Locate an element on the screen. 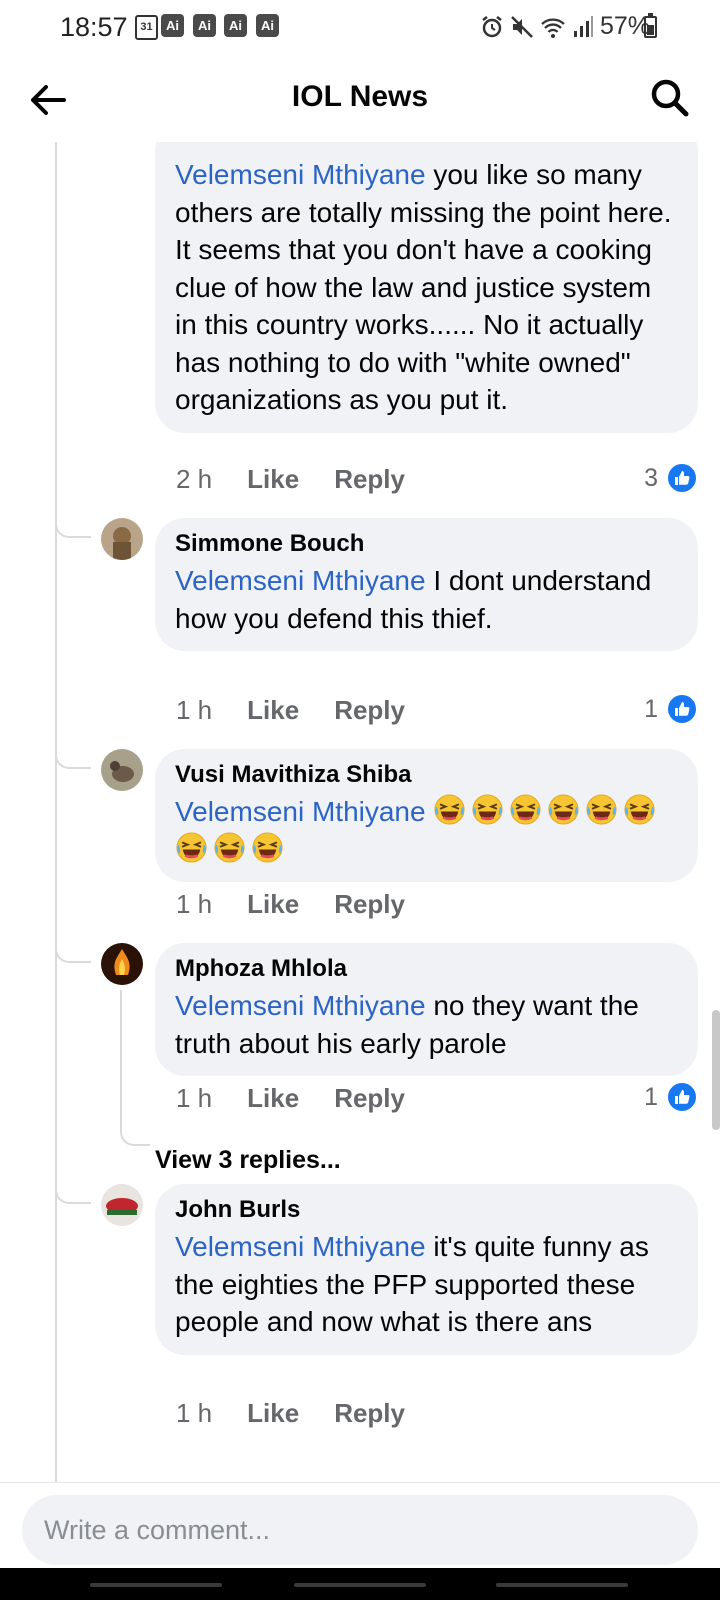 This screenshot has width=720, height=1601. wifi-icon is located at coordinates (553, 27).